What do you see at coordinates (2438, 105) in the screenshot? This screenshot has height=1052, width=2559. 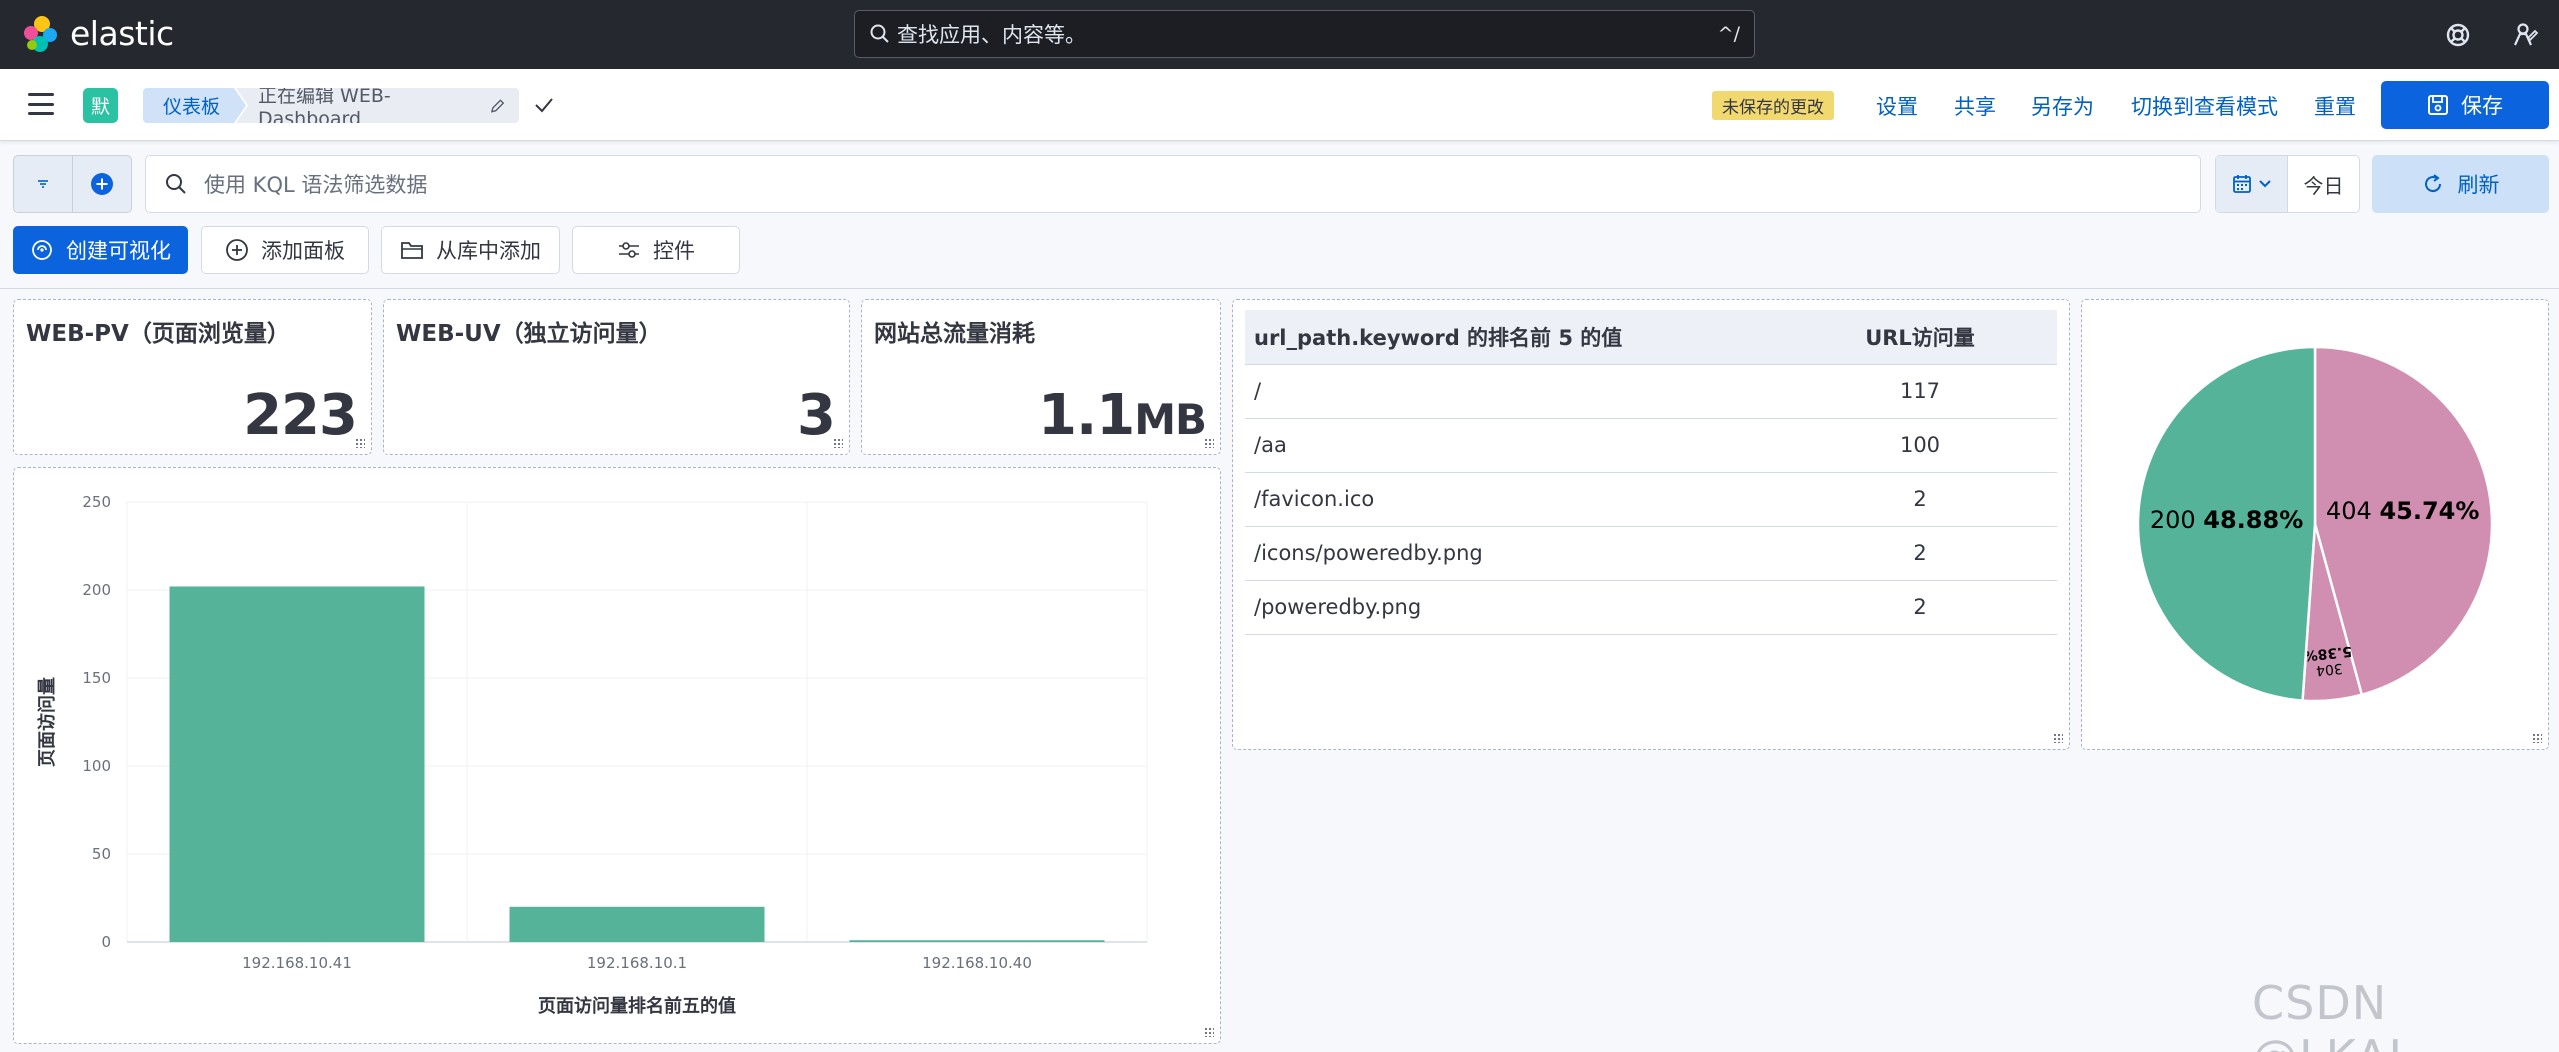 I see `save-icon` at bounding box center [2438, 105].